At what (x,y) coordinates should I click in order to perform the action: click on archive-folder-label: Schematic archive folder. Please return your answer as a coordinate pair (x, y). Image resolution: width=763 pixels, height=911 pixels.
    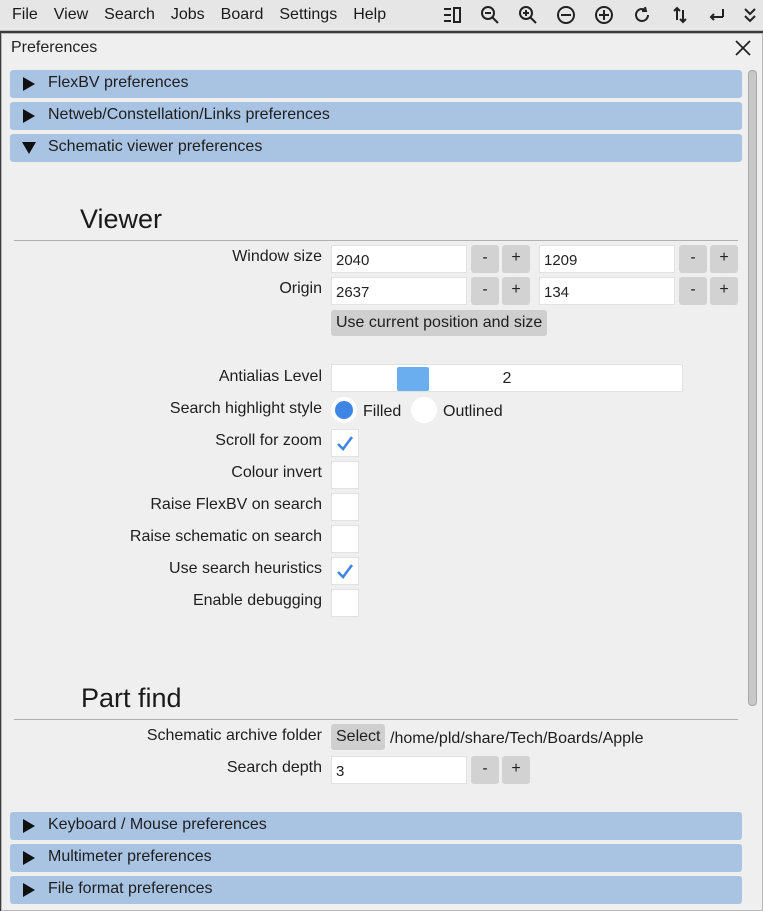
    Looking at the image, I should click on (234, 735).